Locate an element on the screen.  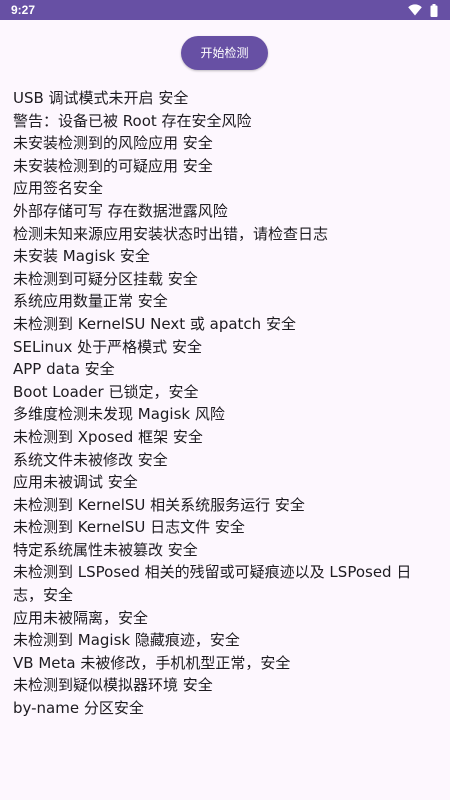
result-item: 应用签名安全 is located at coordinates (58, 188).